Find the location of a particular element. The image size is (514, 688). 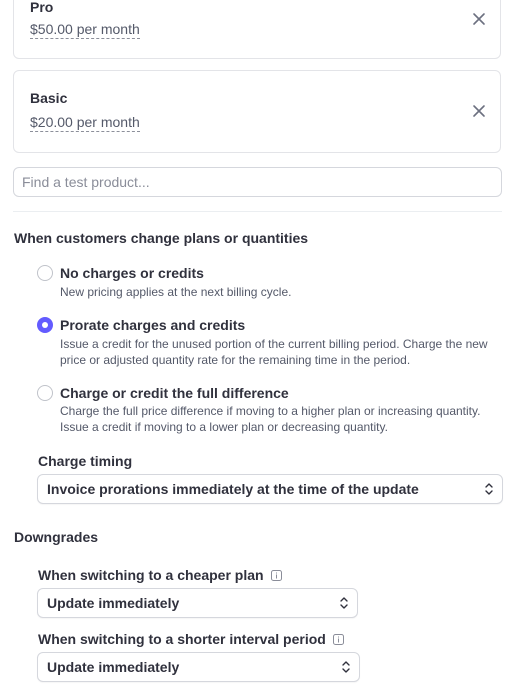

divider is located at coordinates (257, 211).